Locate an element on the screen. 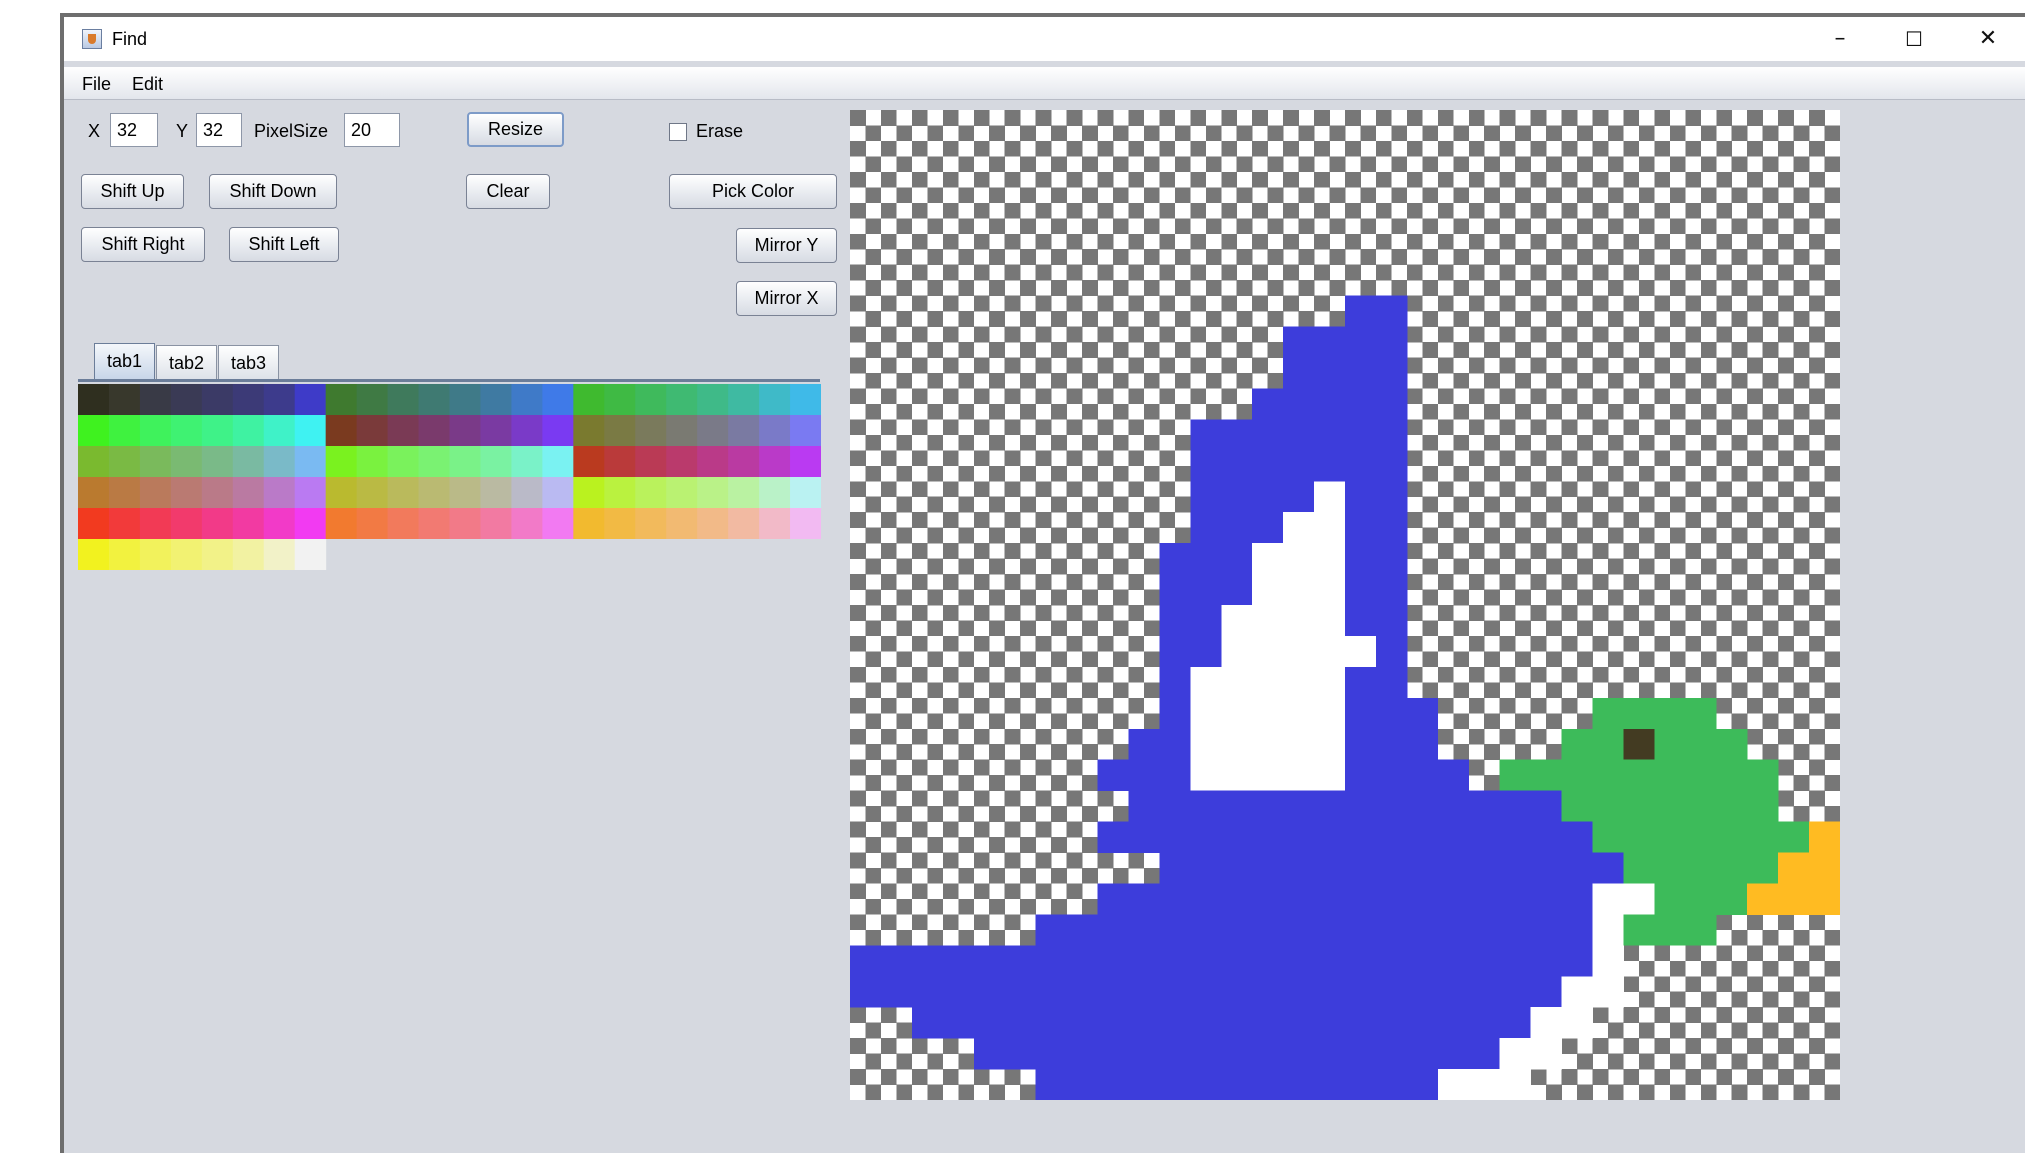 Image resolution: width=2025 pixels, height=1153 pixels. tab-tab2: tab2 is located at coordinates (186, 362).